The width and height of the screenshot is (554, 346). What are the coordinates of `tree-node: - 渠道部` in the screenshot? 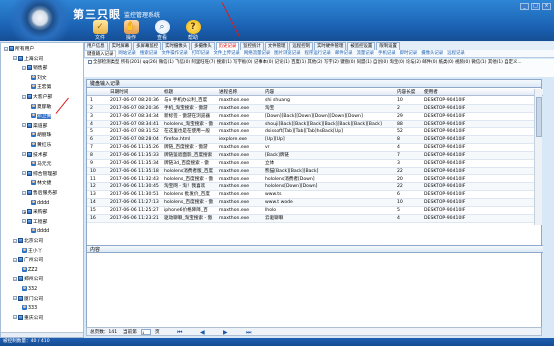 It's located at (34, 126).